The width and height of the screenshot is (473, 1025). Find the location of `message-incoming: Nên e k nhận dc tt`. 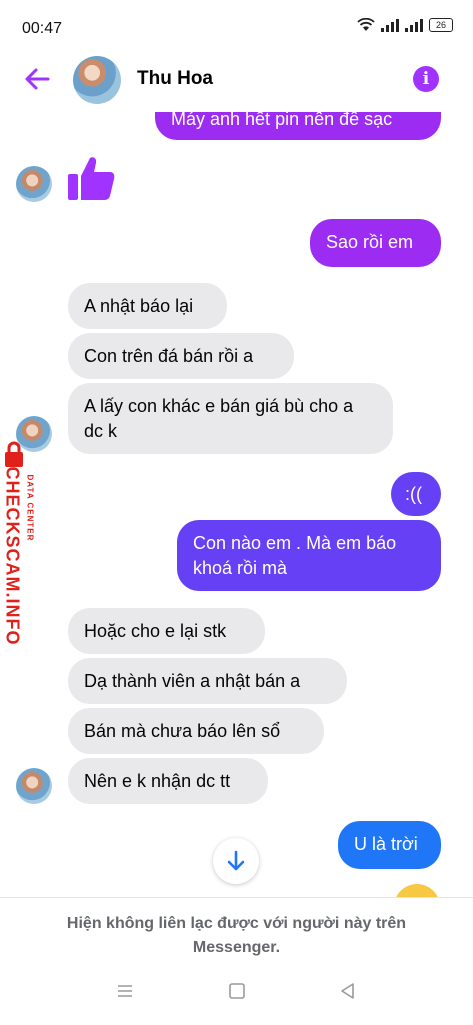

message-incoming: Nên e k nhận dc tt is located at coordinates (168, 781).